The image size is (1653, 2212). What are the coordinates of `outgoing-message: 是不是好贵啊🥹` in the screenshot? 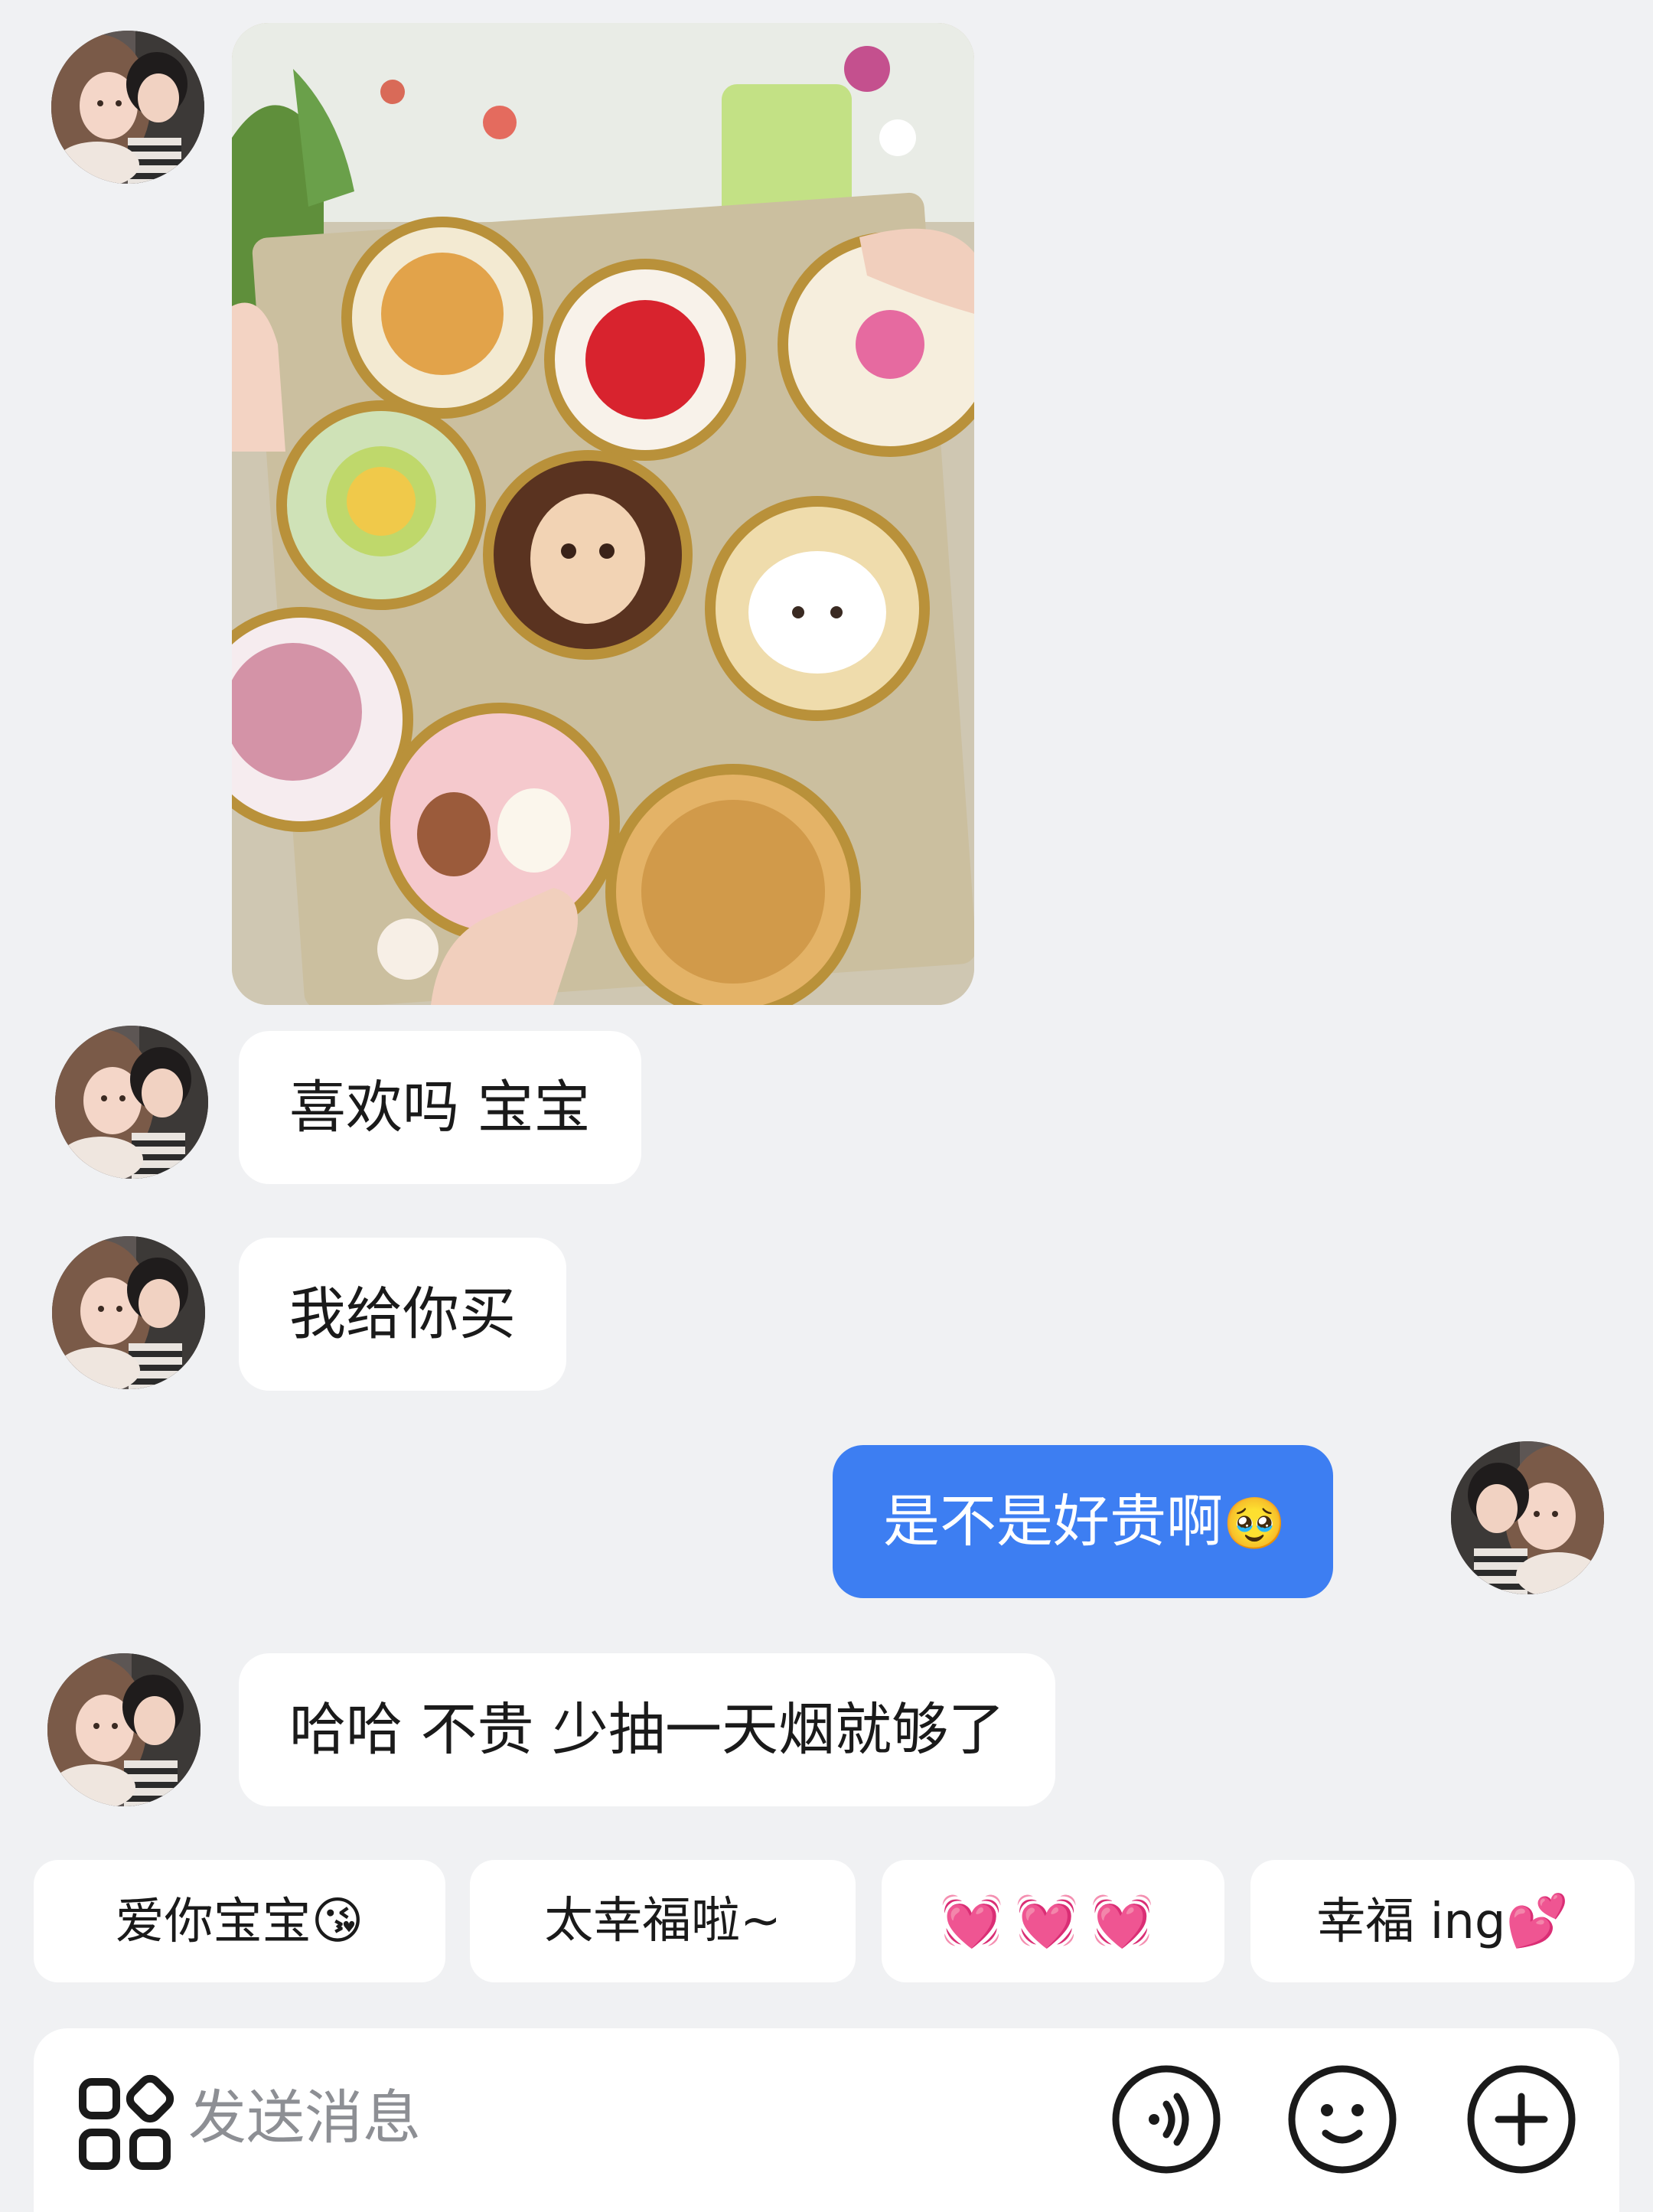 It's located at (1083, 1521).